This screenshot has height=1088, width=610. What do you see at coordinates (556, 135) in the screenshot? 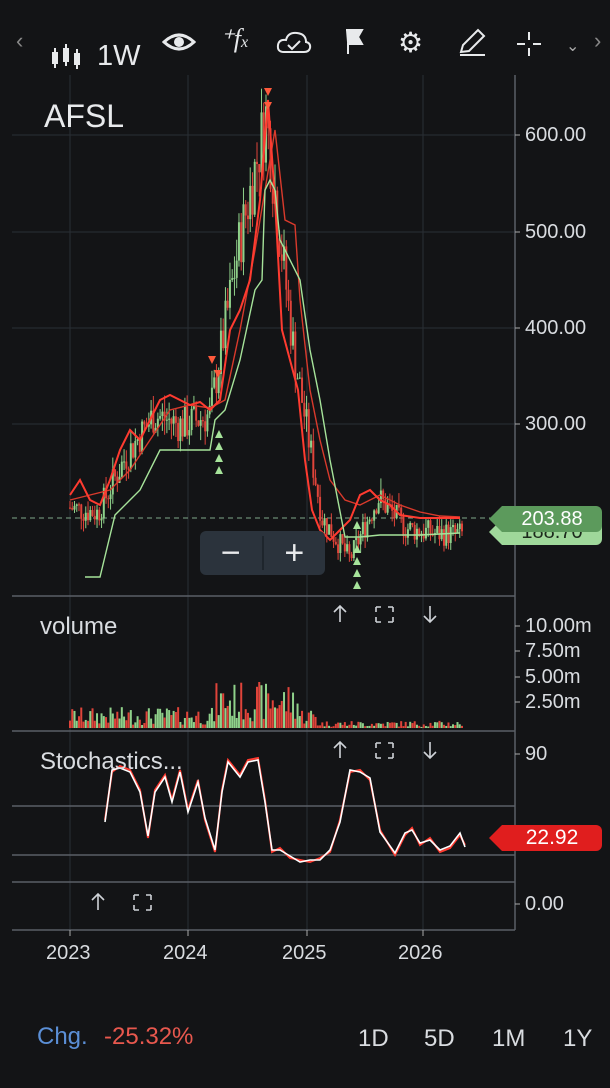
I see `price-axis-label: 600.00` at bounding box center [556, 135].